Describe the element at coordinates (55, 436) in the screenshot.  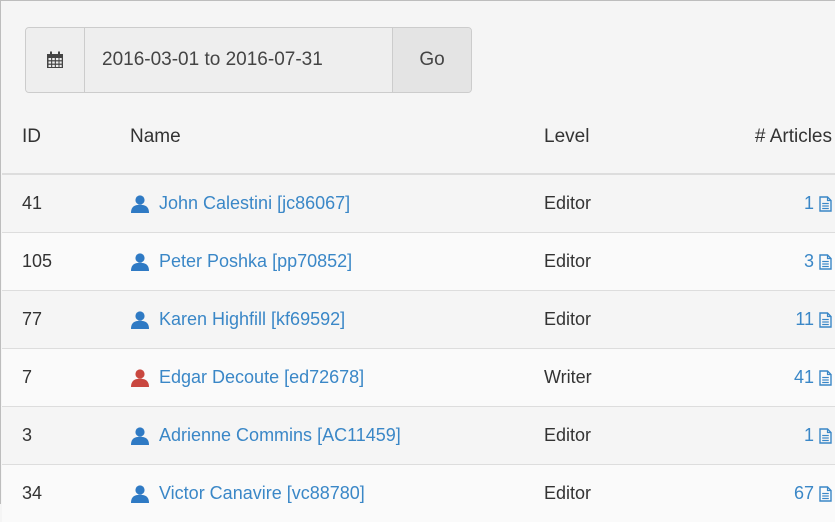
I see `cell-id: 3` at that location.